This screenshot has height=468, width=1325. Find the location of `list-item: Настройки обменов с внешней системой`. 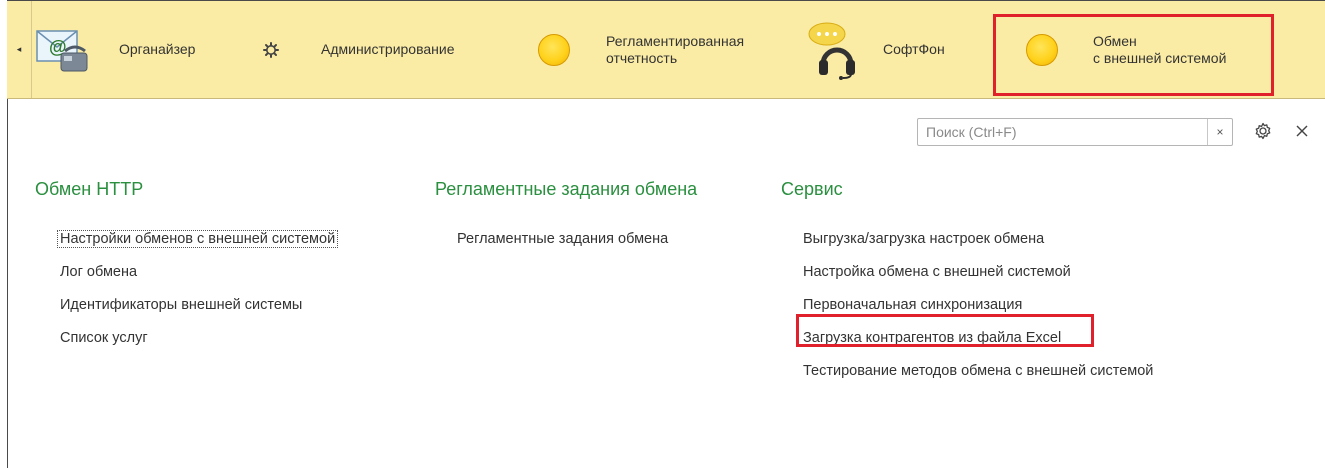

list-item: Настройки обменов с внешней системой is located at coordinates (197, 244).